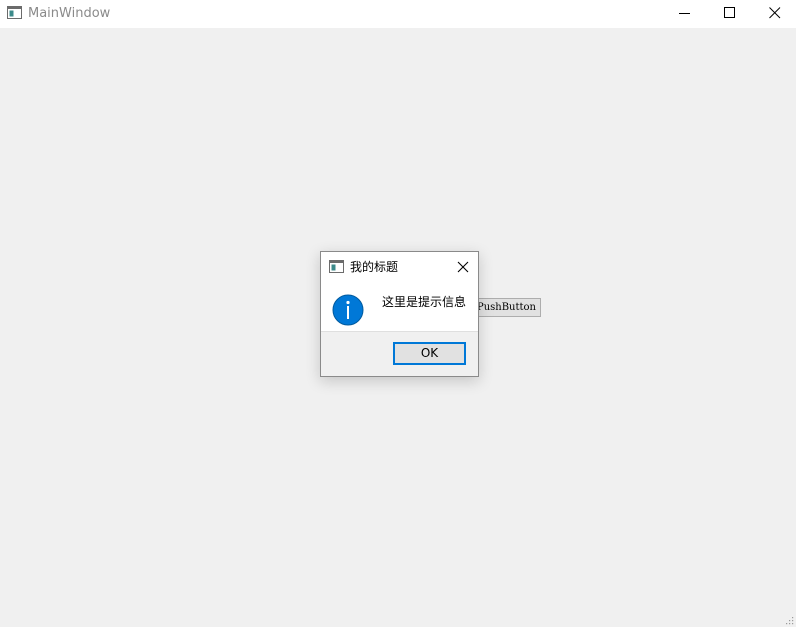  What do you see at coordinates (429, 353) in the screenshot?
I see `ok-button: OK` at bounding box center [429, 353].